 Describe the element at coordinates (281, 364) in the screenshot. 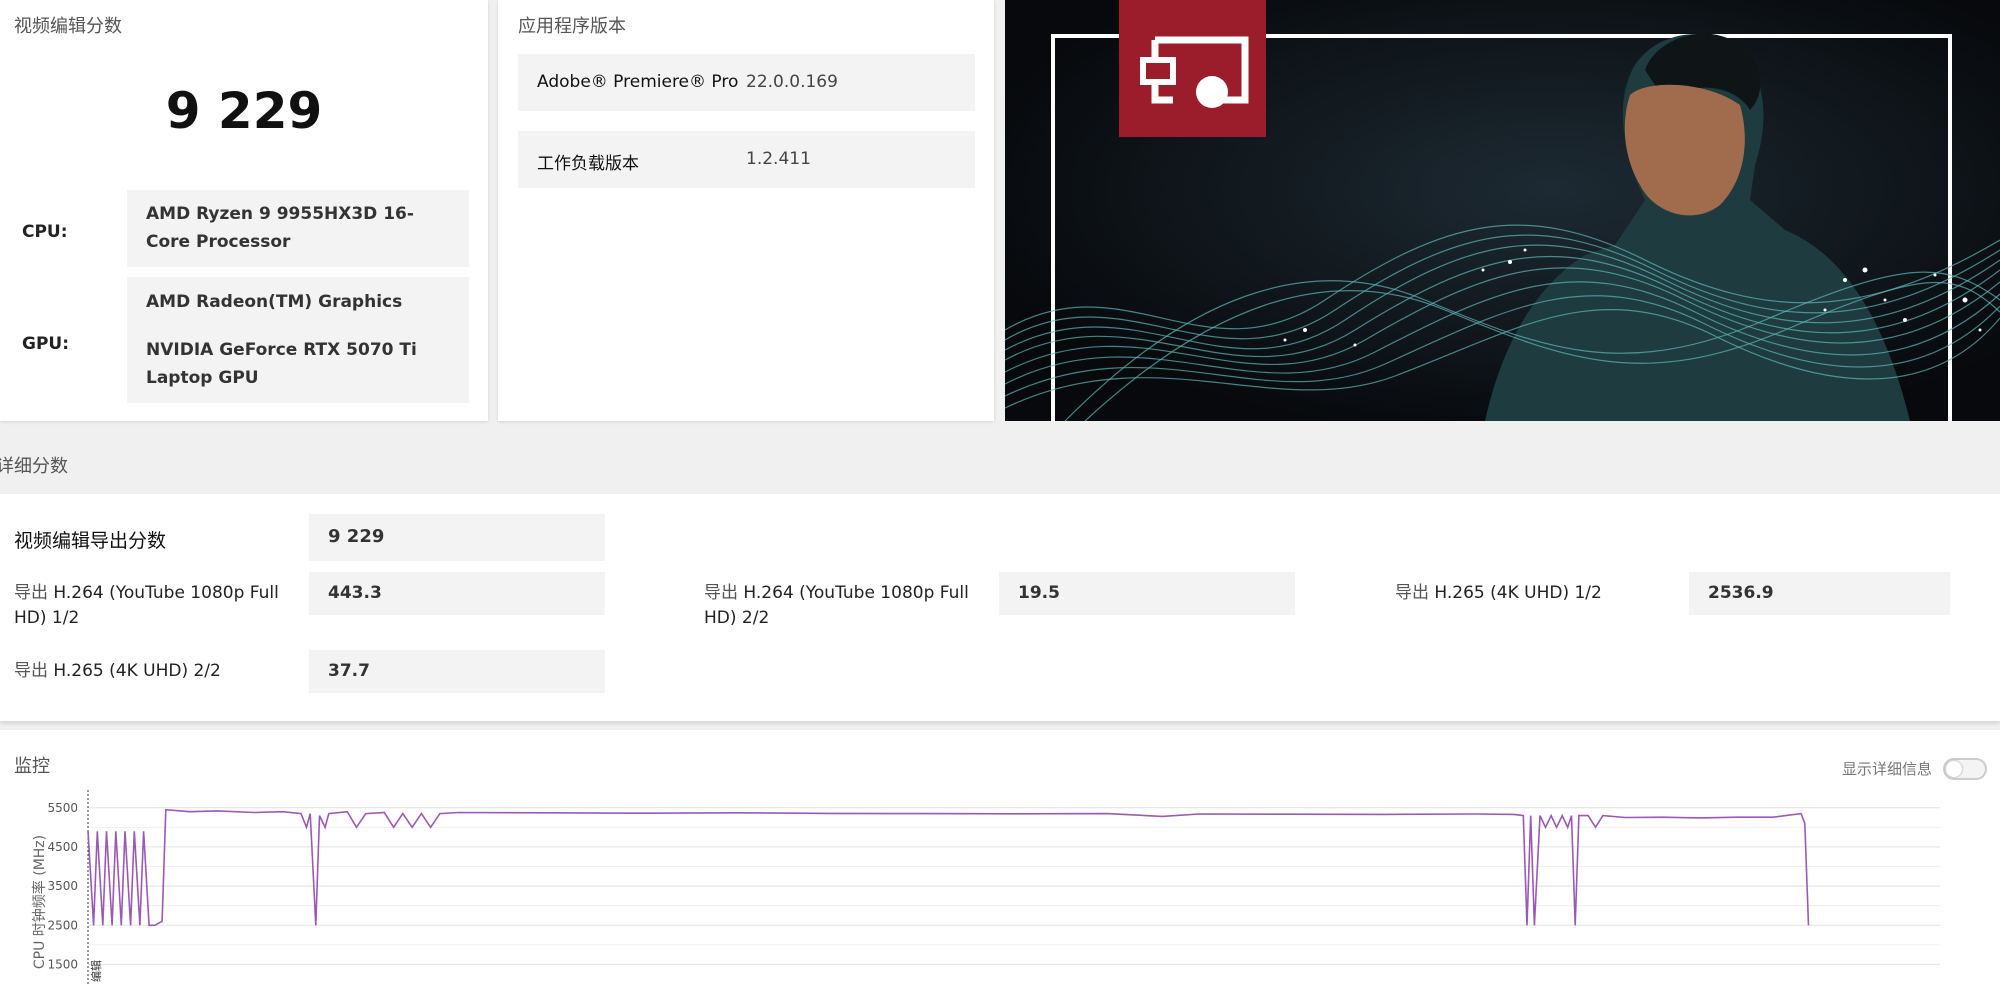

I see `gpu-value-2: NVIDIA GeForce RTX 5070 Ti Laptop GPU` at that location.